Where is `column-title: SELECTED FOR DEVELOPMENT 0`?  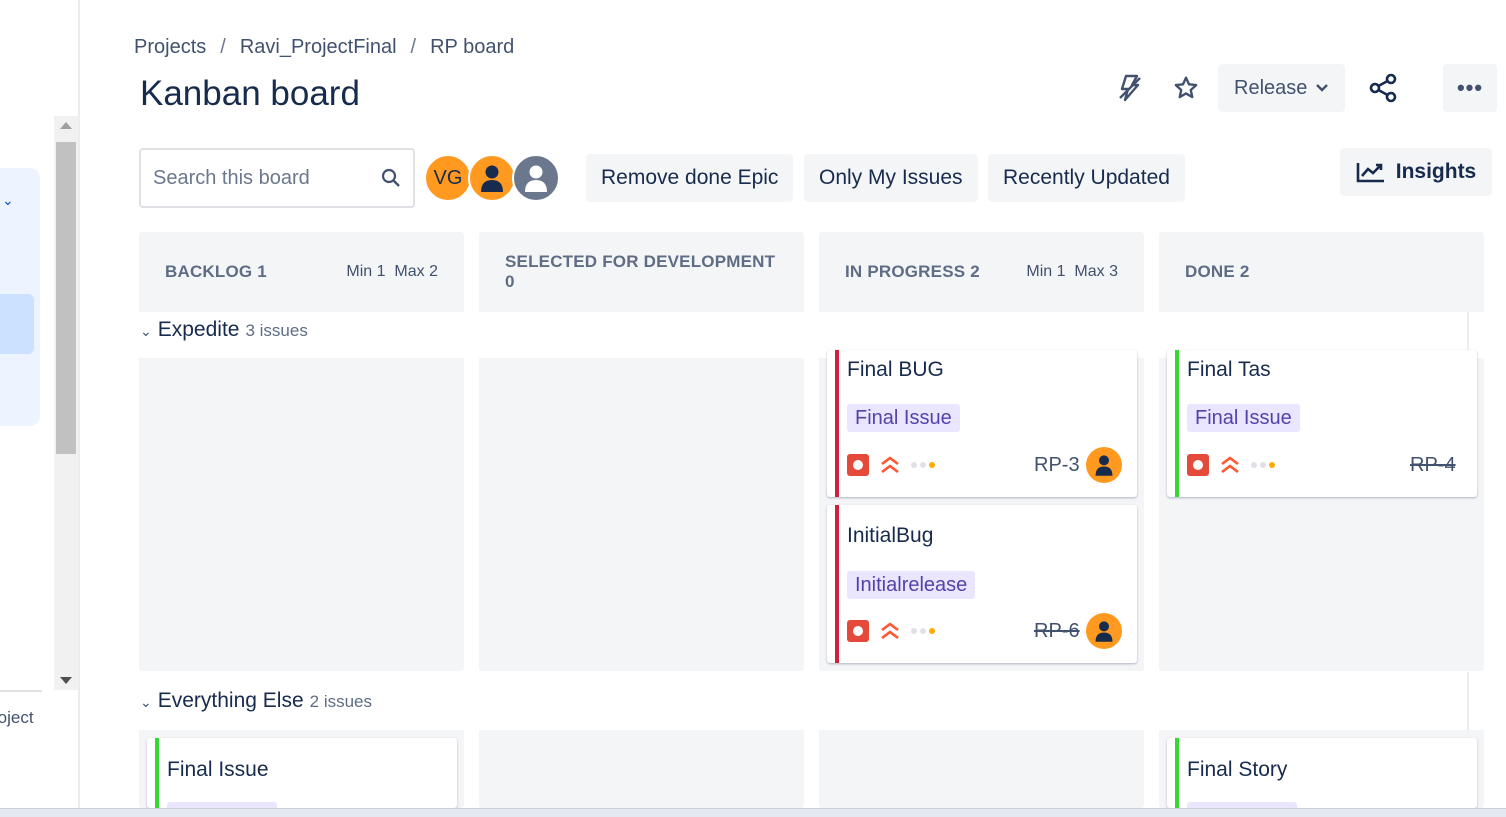
column-title: SELECTED FOR DEVELOPMENT 0 is located at coordinates (640, 271).